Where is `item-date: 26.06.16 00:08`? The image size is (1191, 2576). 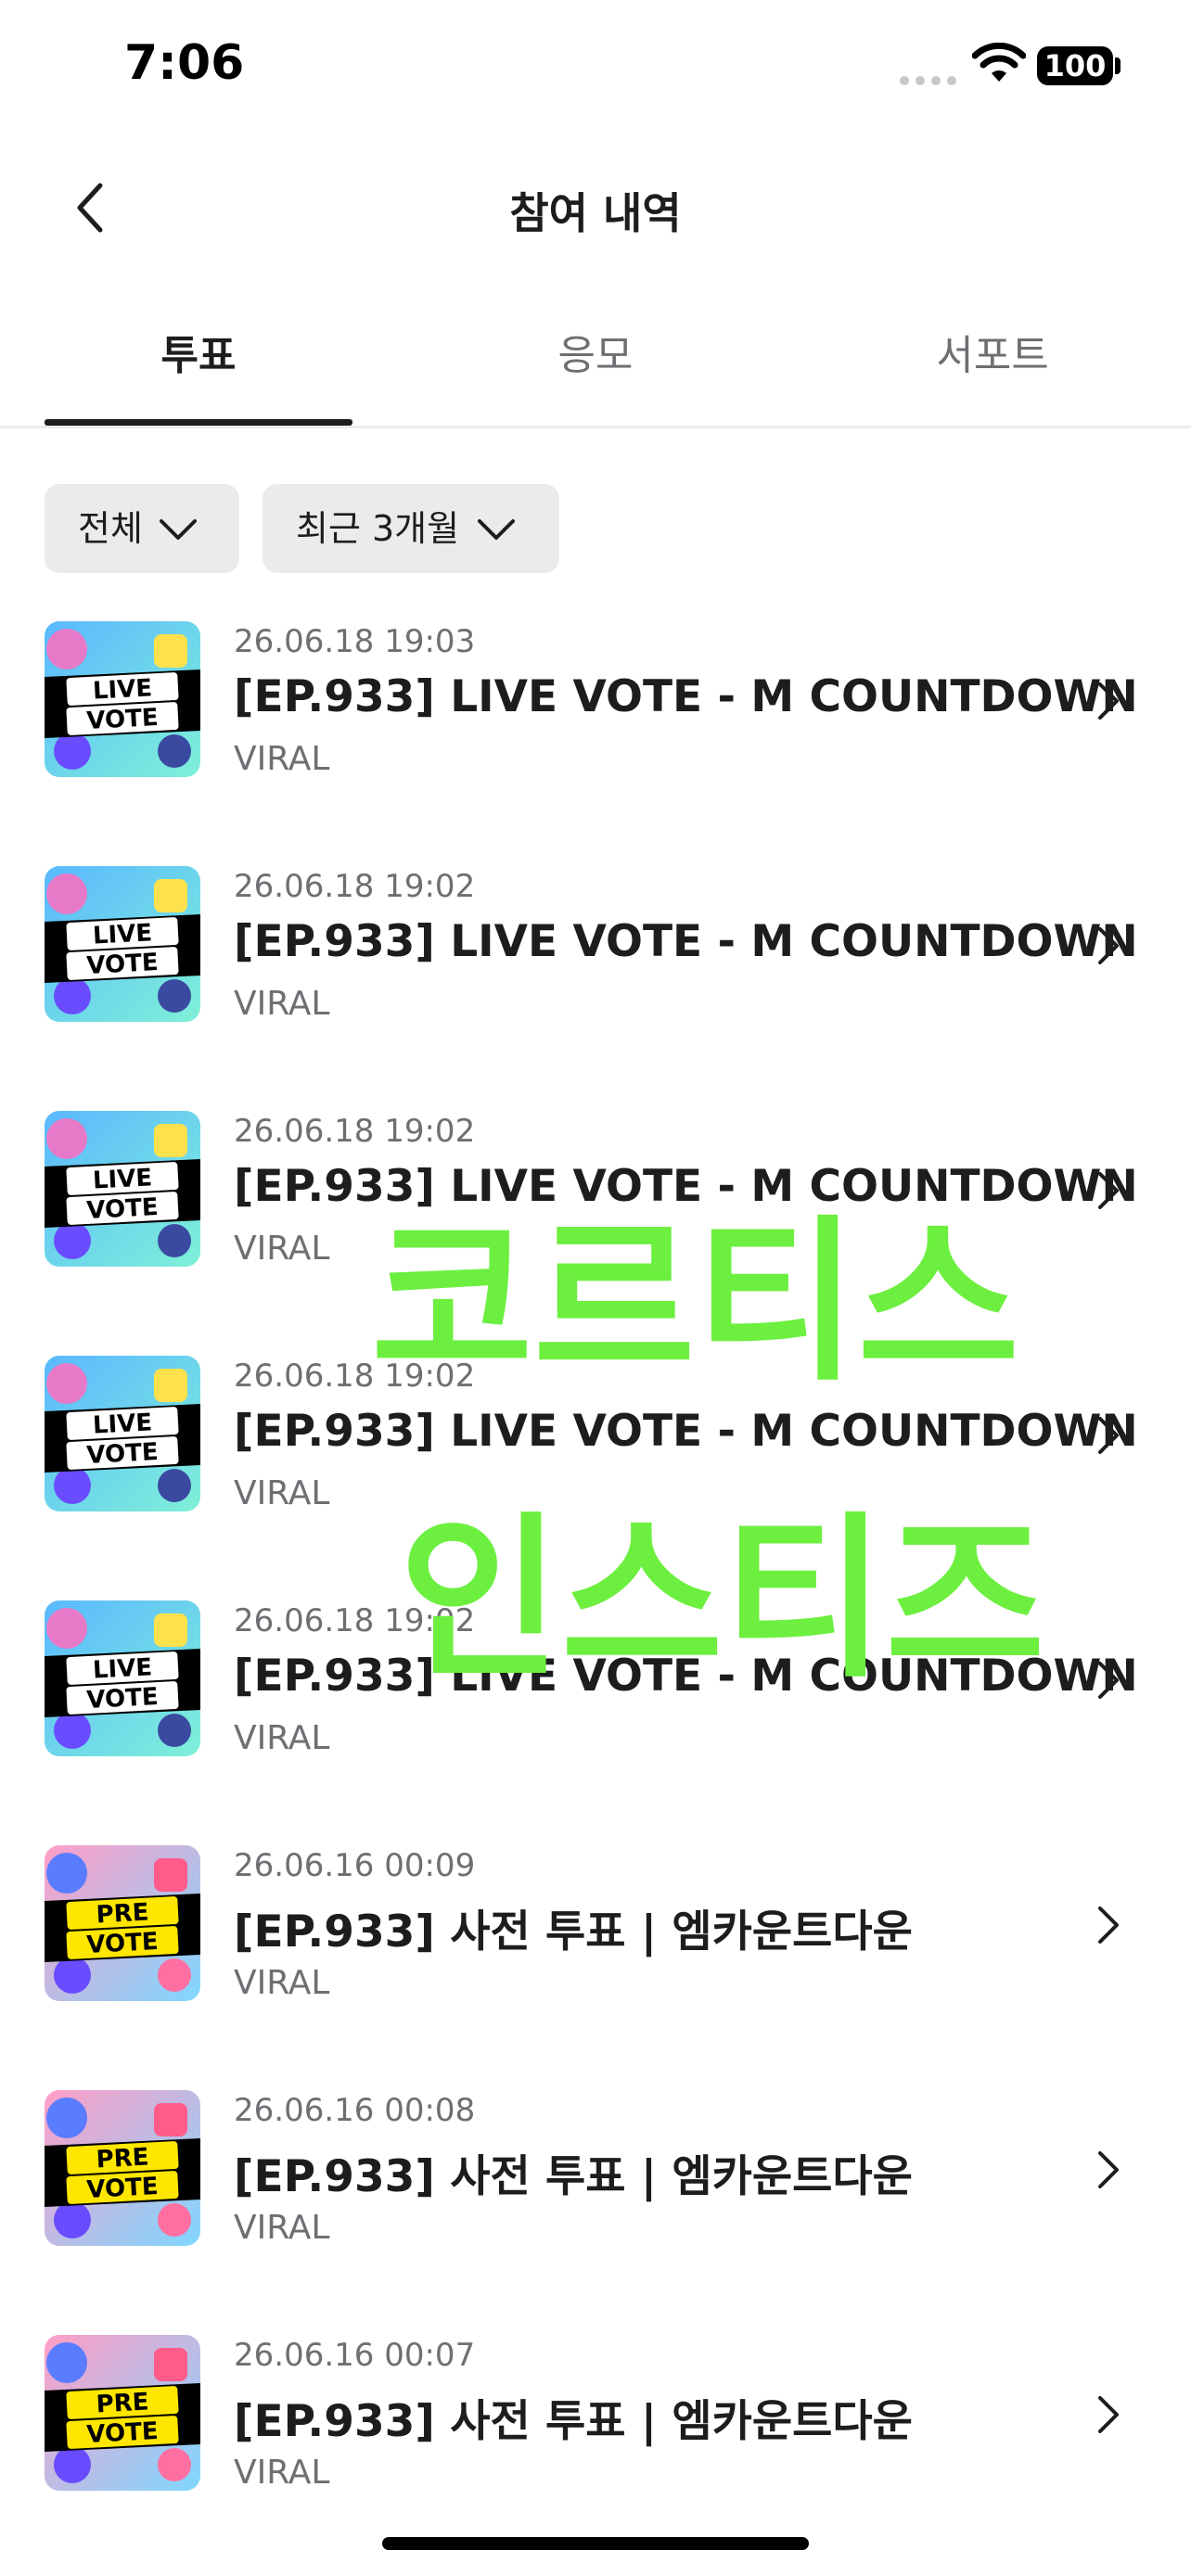 item-date: 26.06.16 00:08 is located at coordinates (355, 2111).